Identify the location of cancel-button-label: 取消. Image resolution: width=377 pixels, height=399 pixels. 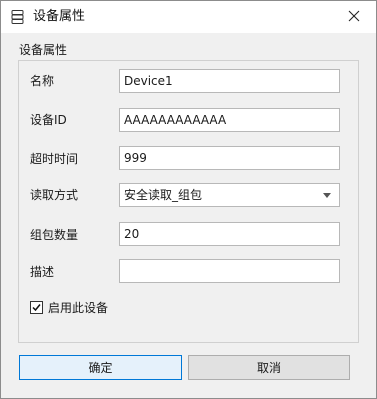
(268, 368).